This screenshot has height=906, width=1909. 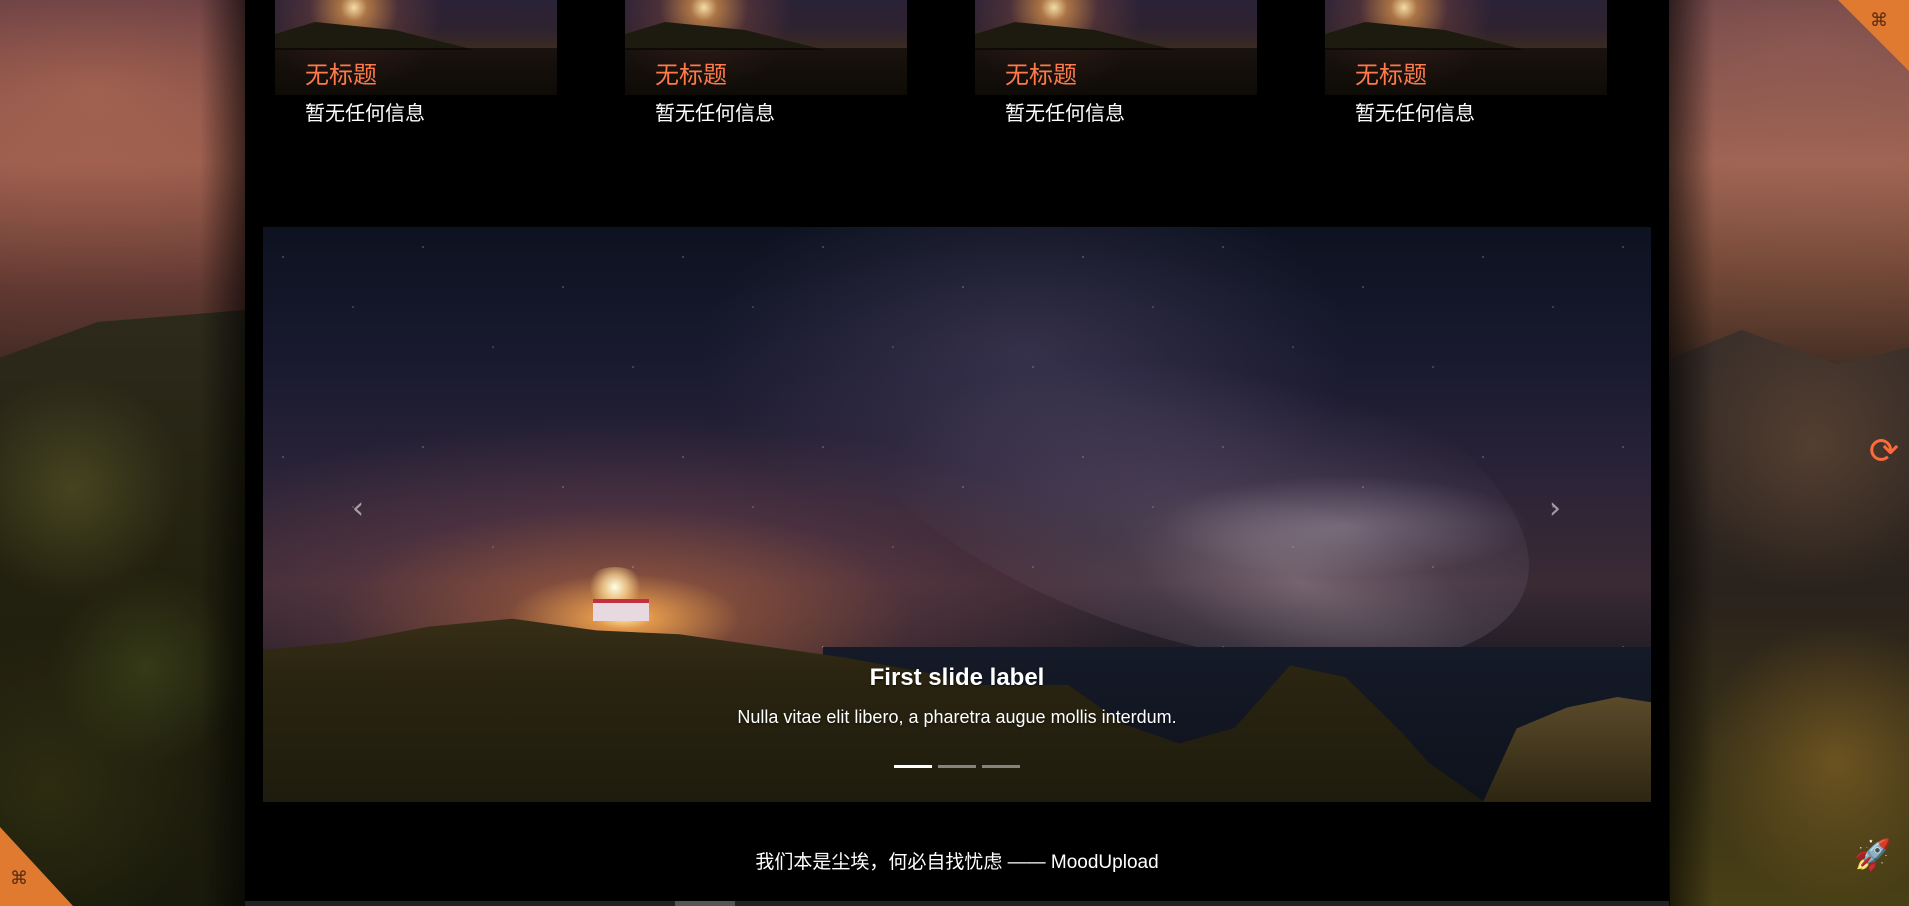 What do you see at coordinates (705, 903) in the screenshot?
I see `scrollbar-thumb` at bounding box center [705, 903].